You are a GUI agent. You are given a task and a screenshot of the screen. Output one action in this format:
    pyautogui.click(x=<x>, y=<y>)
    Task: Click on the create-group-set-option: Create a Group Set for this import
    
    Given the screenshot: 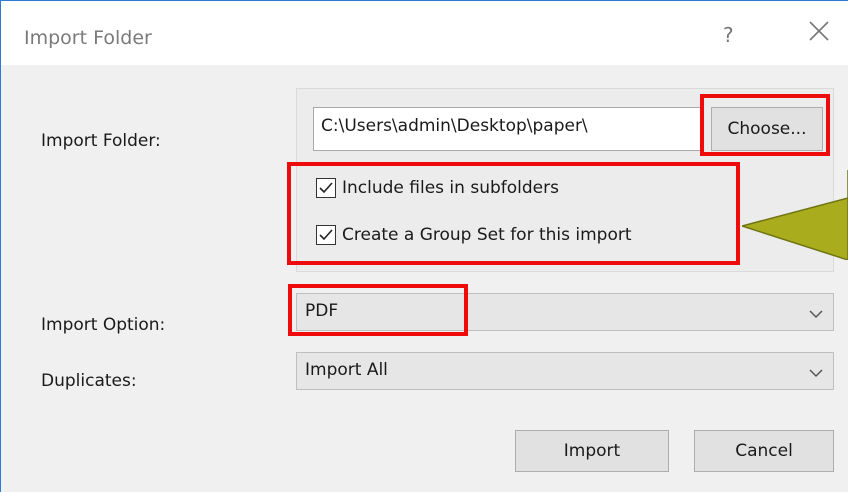 What is the action you would take?
    pyautogui.click(x=474, y=235)
    